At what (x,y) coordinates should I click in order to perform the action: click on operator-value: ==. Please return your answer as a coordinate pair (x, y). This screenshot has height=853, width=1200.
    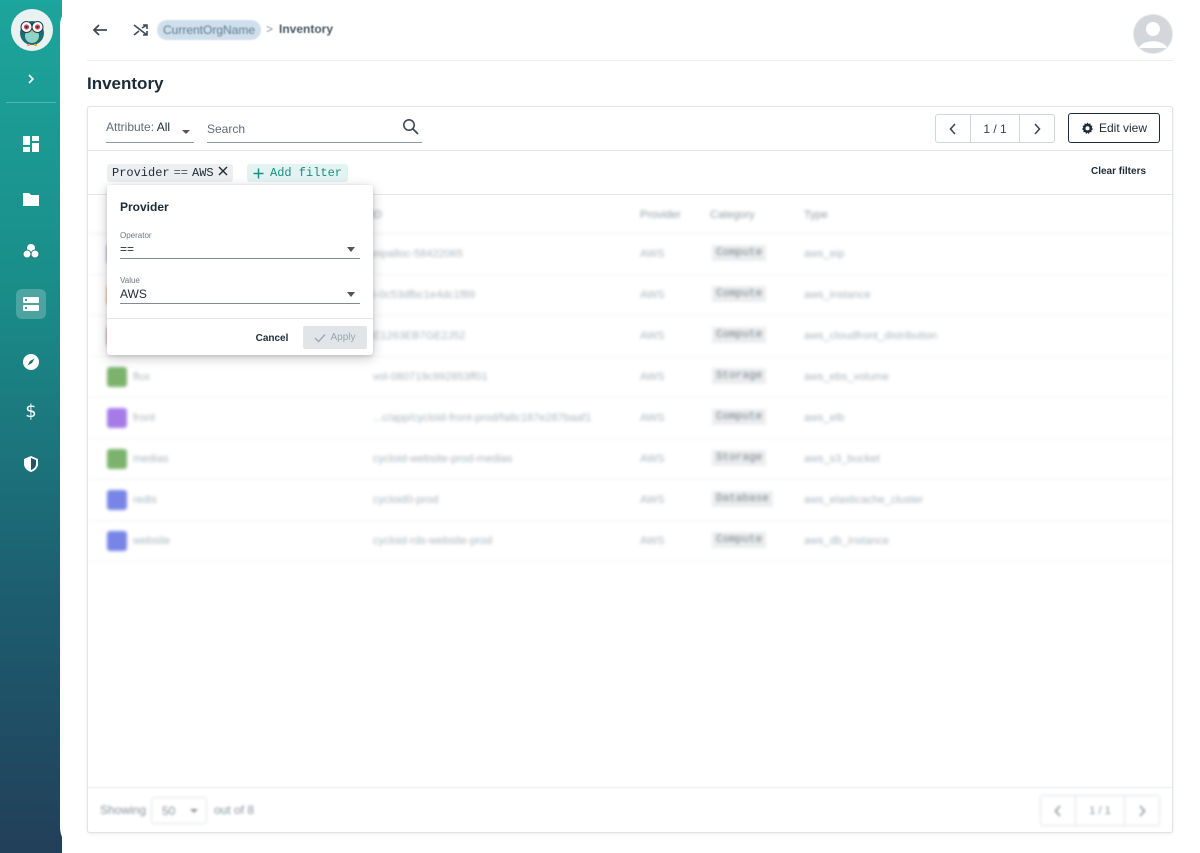
    Looking at the image, I should click on (127, 249).